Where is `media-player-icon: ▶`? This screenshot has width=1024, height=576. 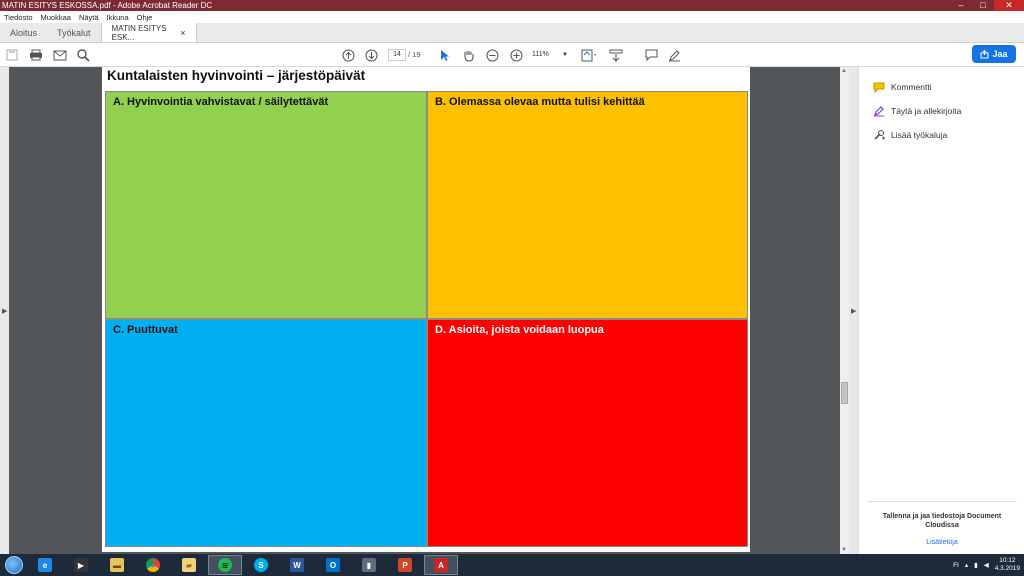 media-player-icon: ▶ is located at coordinates (81, 565).